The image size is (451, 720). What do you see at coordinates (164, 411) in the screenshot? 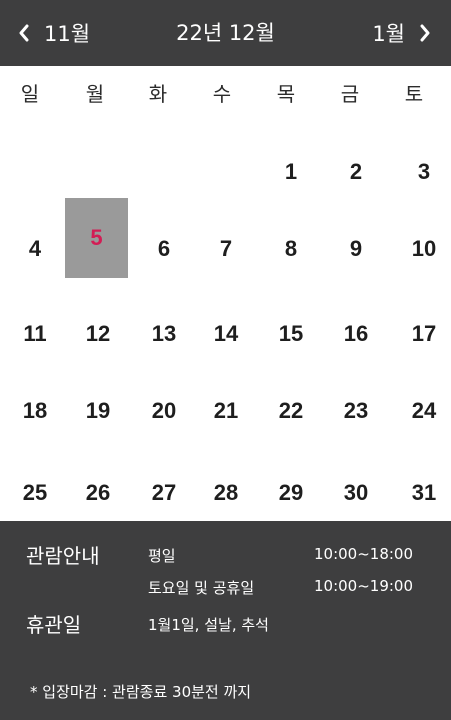
I see `calendar-day-20: 20` at bounding box center [164, 411].